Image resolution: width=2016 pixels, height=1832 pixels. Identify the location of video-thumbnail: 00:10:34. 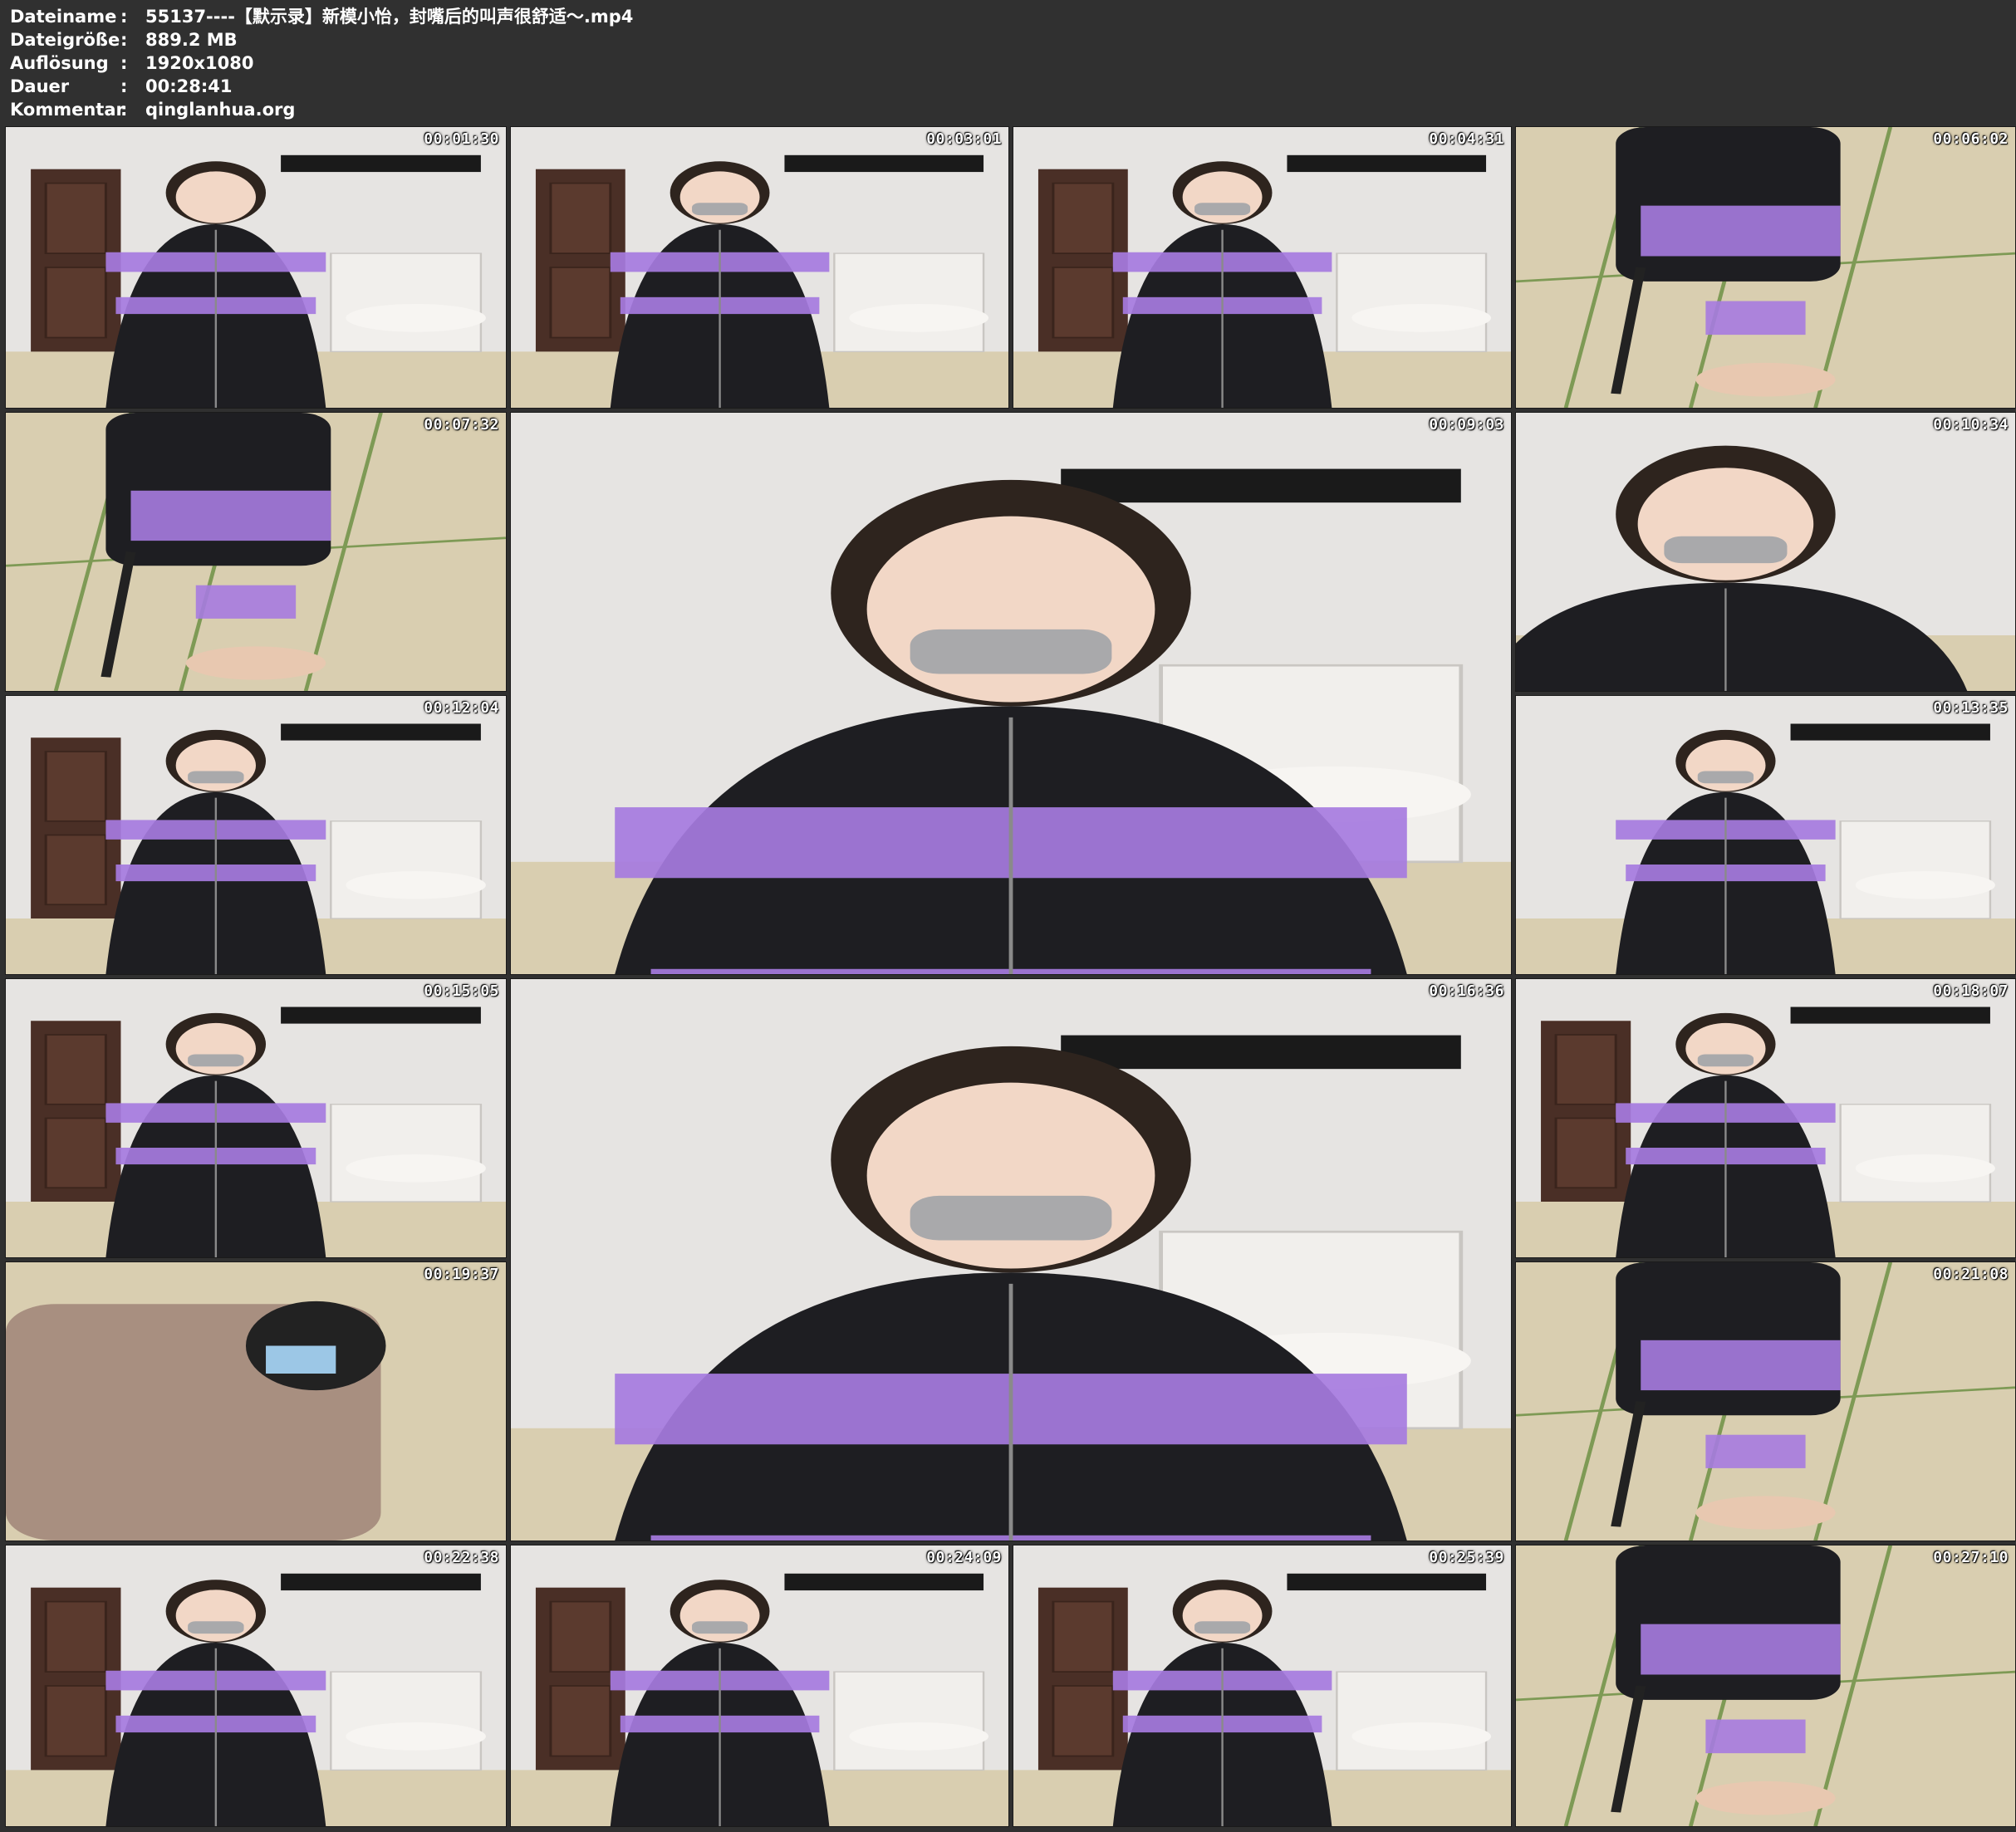
(1765, 552).